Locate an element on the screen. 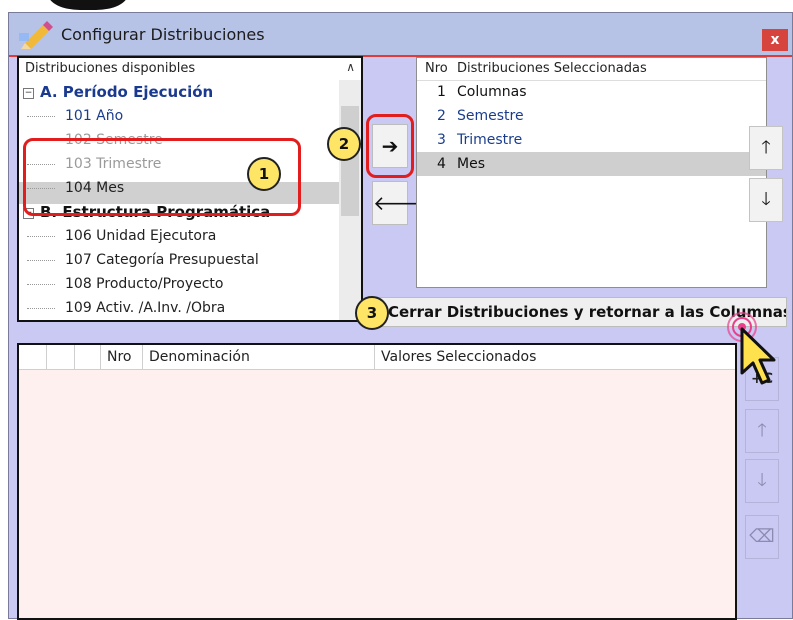  chevron-up-icon: ∧ is located at coordinates (350, 67).